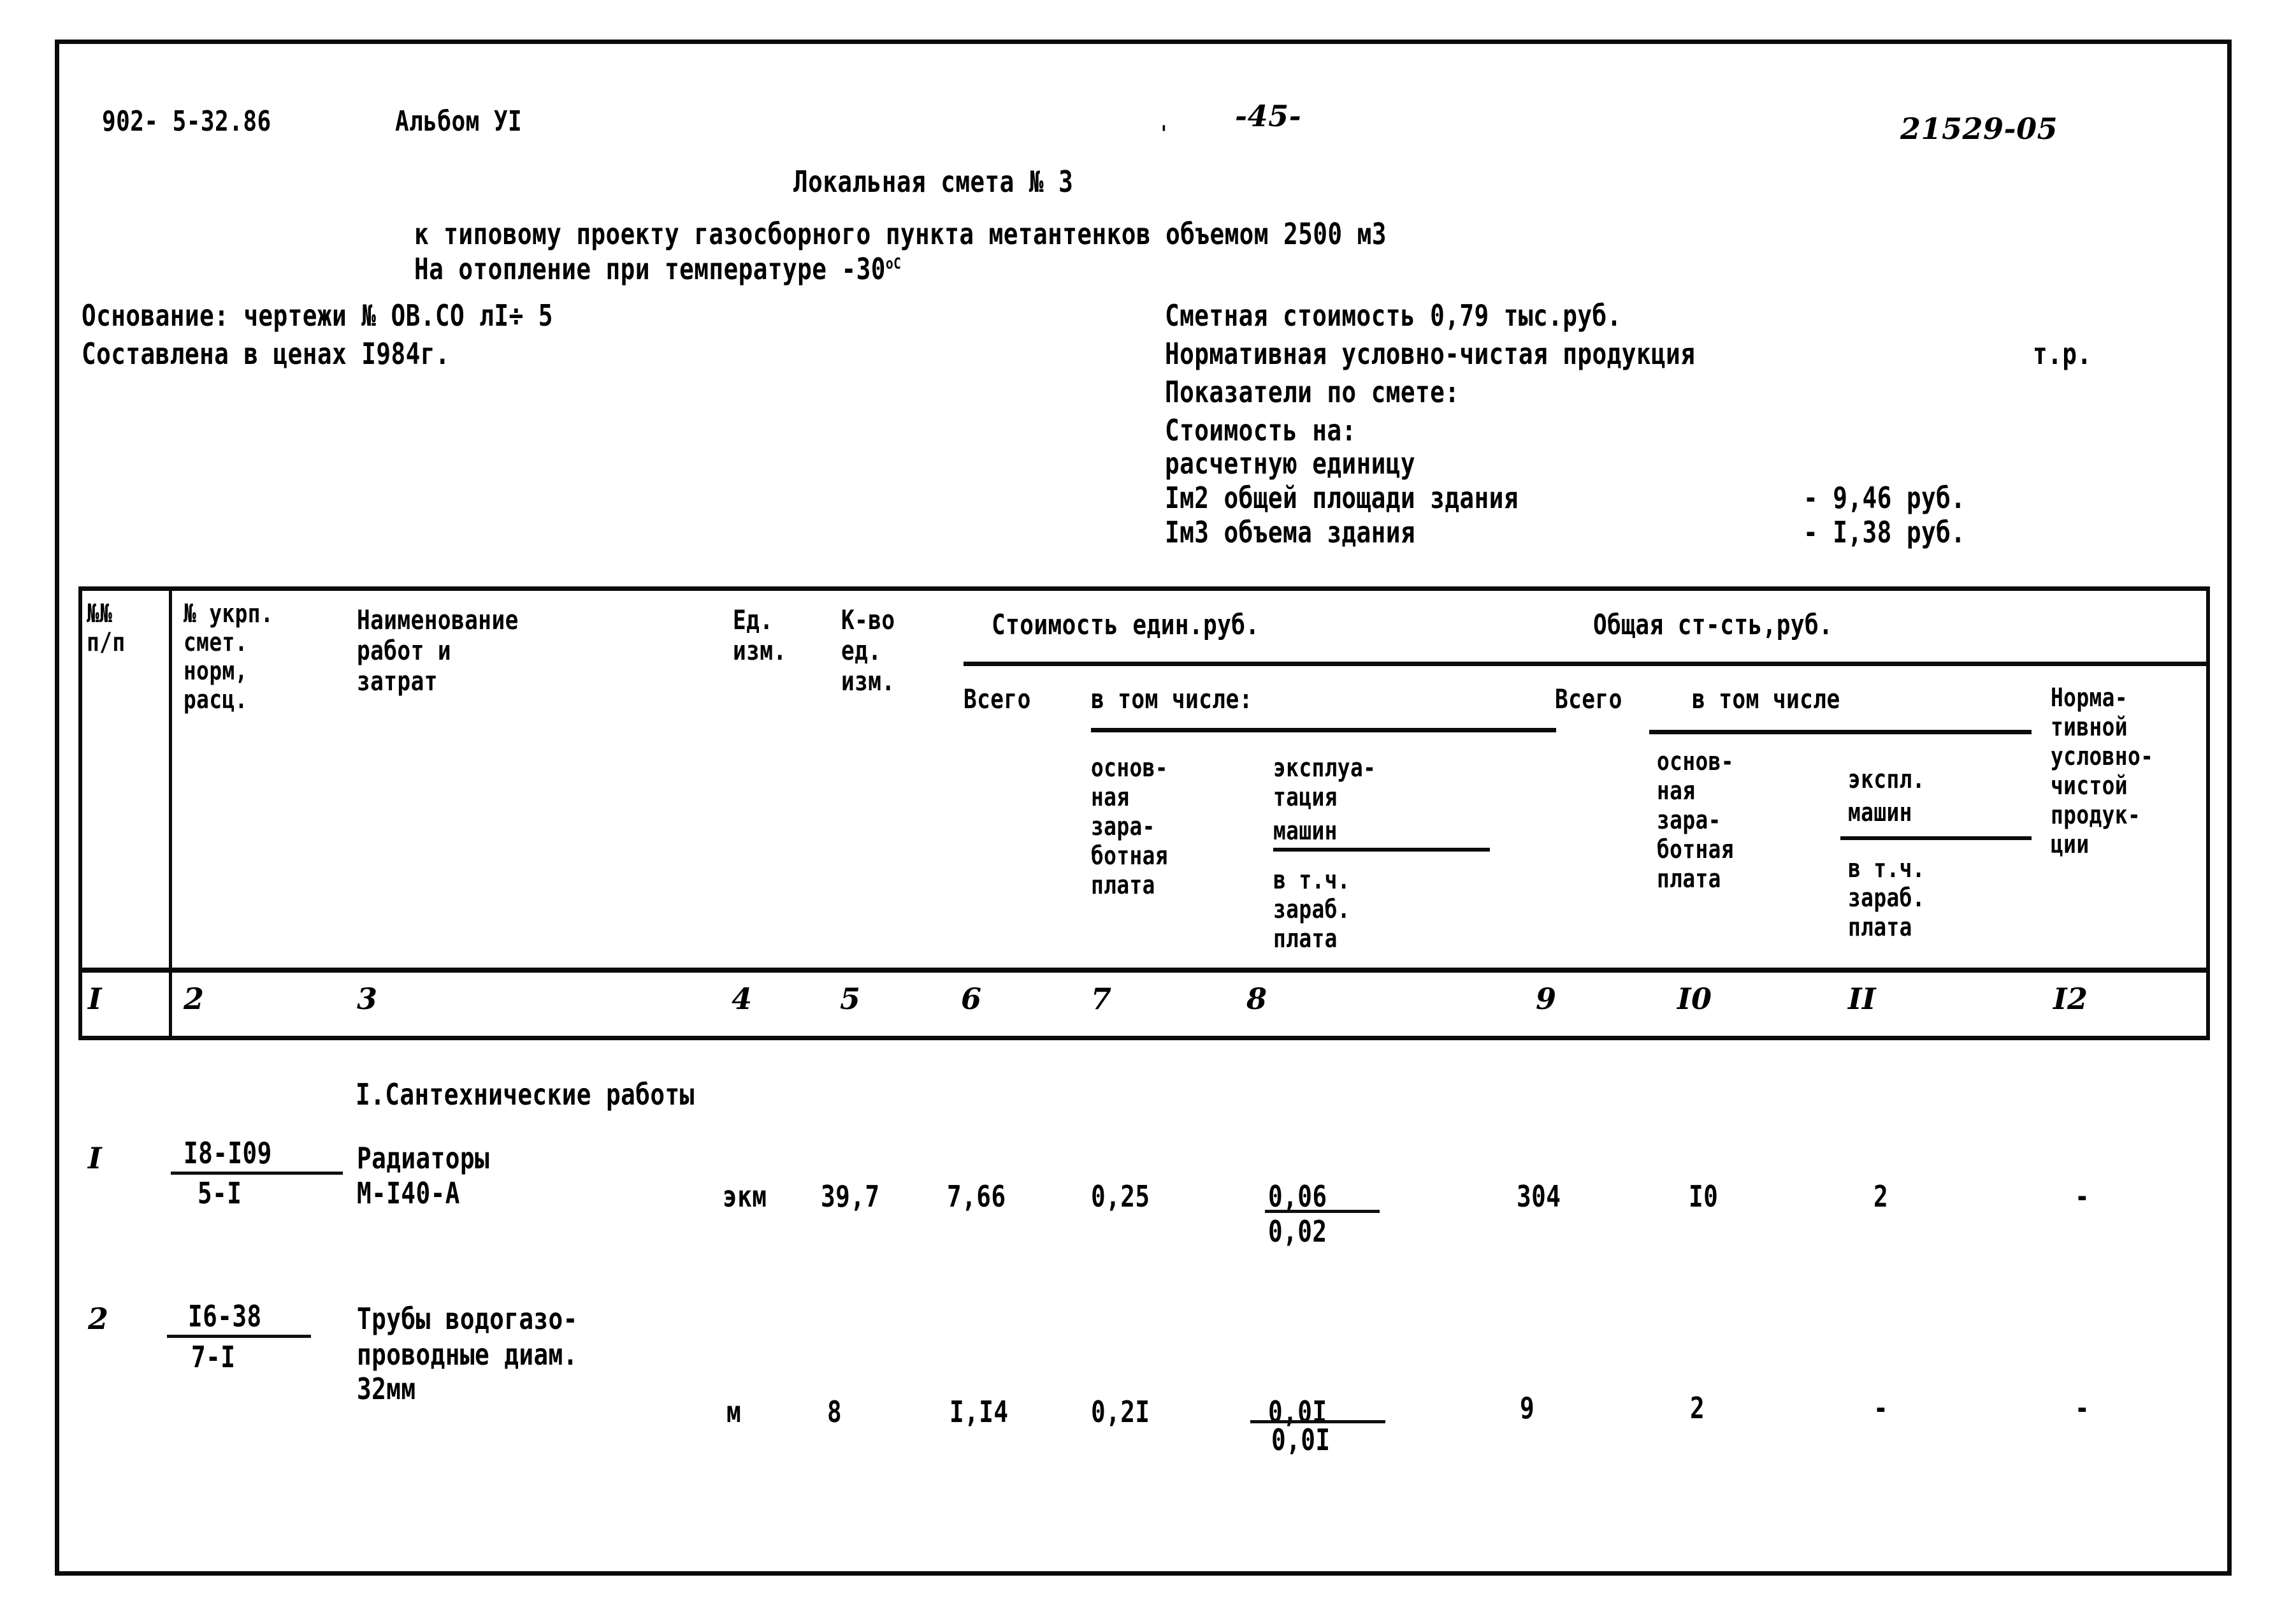 The width and height of the screenshot is (2296, 1619). Describe the element at coordinates (1881, 1196) in the screenshot. I see `row-0-total-mach: 2` at that location.